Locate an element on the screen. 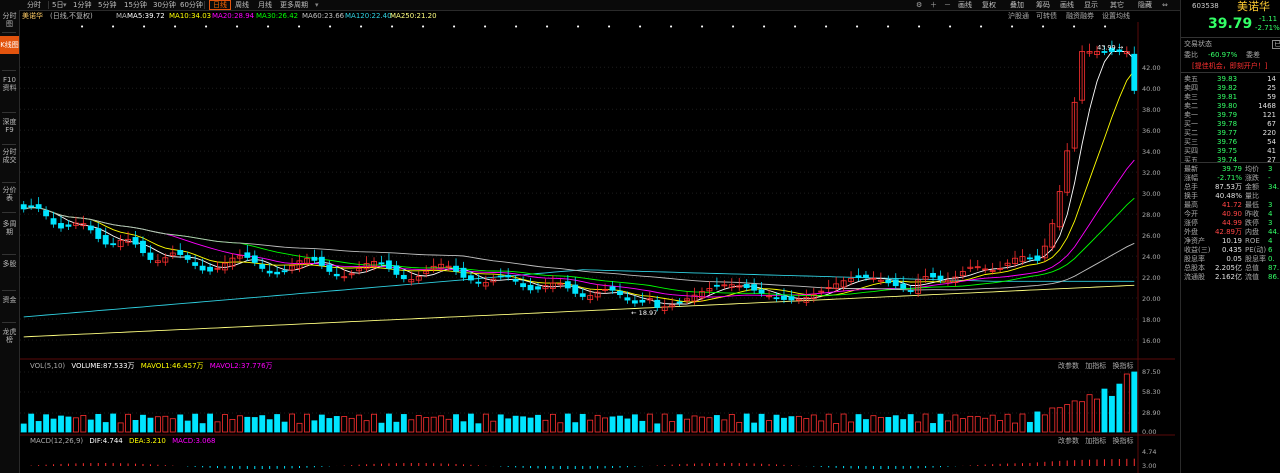  sidebar-item-multistock: 多股 is located at coordinates (9, 264).